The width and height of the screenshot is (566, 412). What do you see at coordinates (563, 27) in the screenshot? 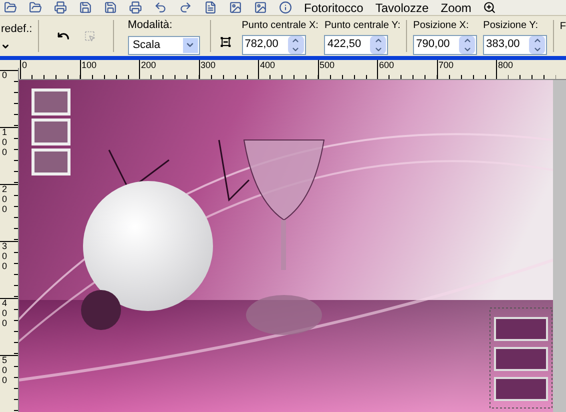
I see `field-label: F` at bounding box center [563, 27].